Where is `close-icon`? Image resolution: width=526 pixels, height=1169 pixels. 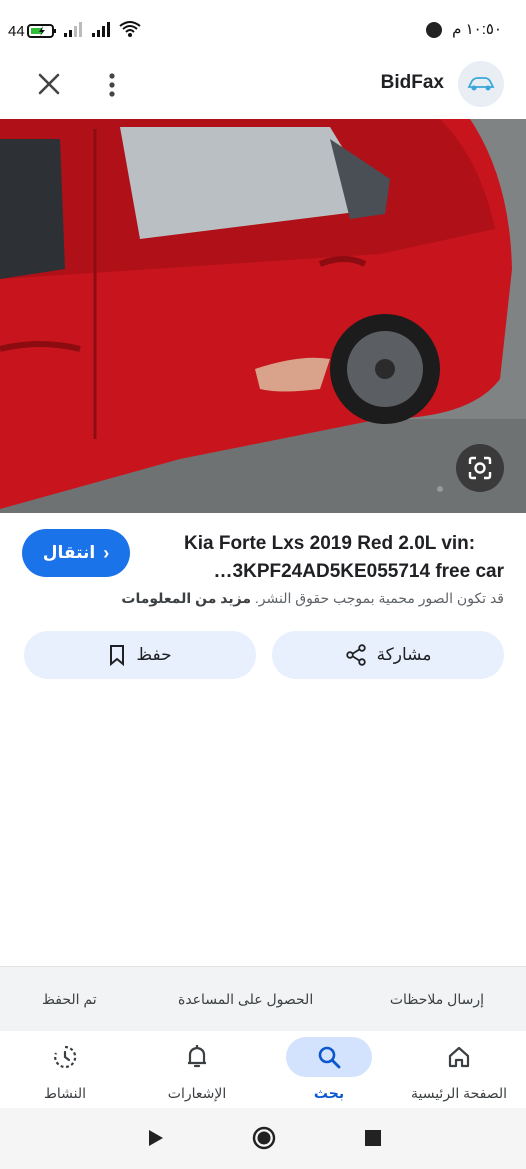 close-icon is located at coordinates (49, 84).